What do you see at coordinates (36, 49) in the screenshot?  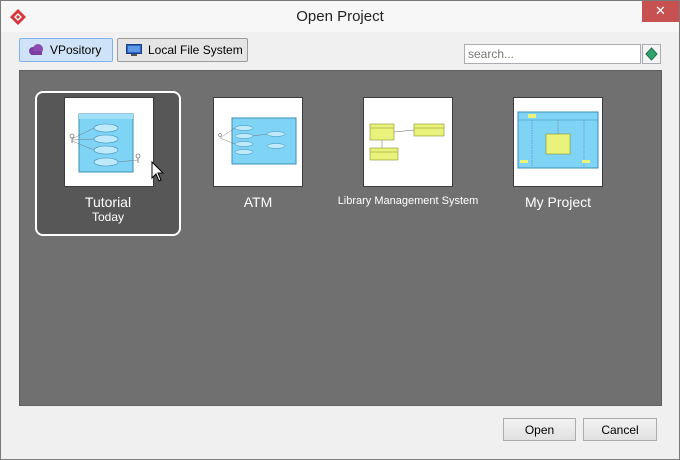 I see `cloud-icon` at bounding box center [36, 49].